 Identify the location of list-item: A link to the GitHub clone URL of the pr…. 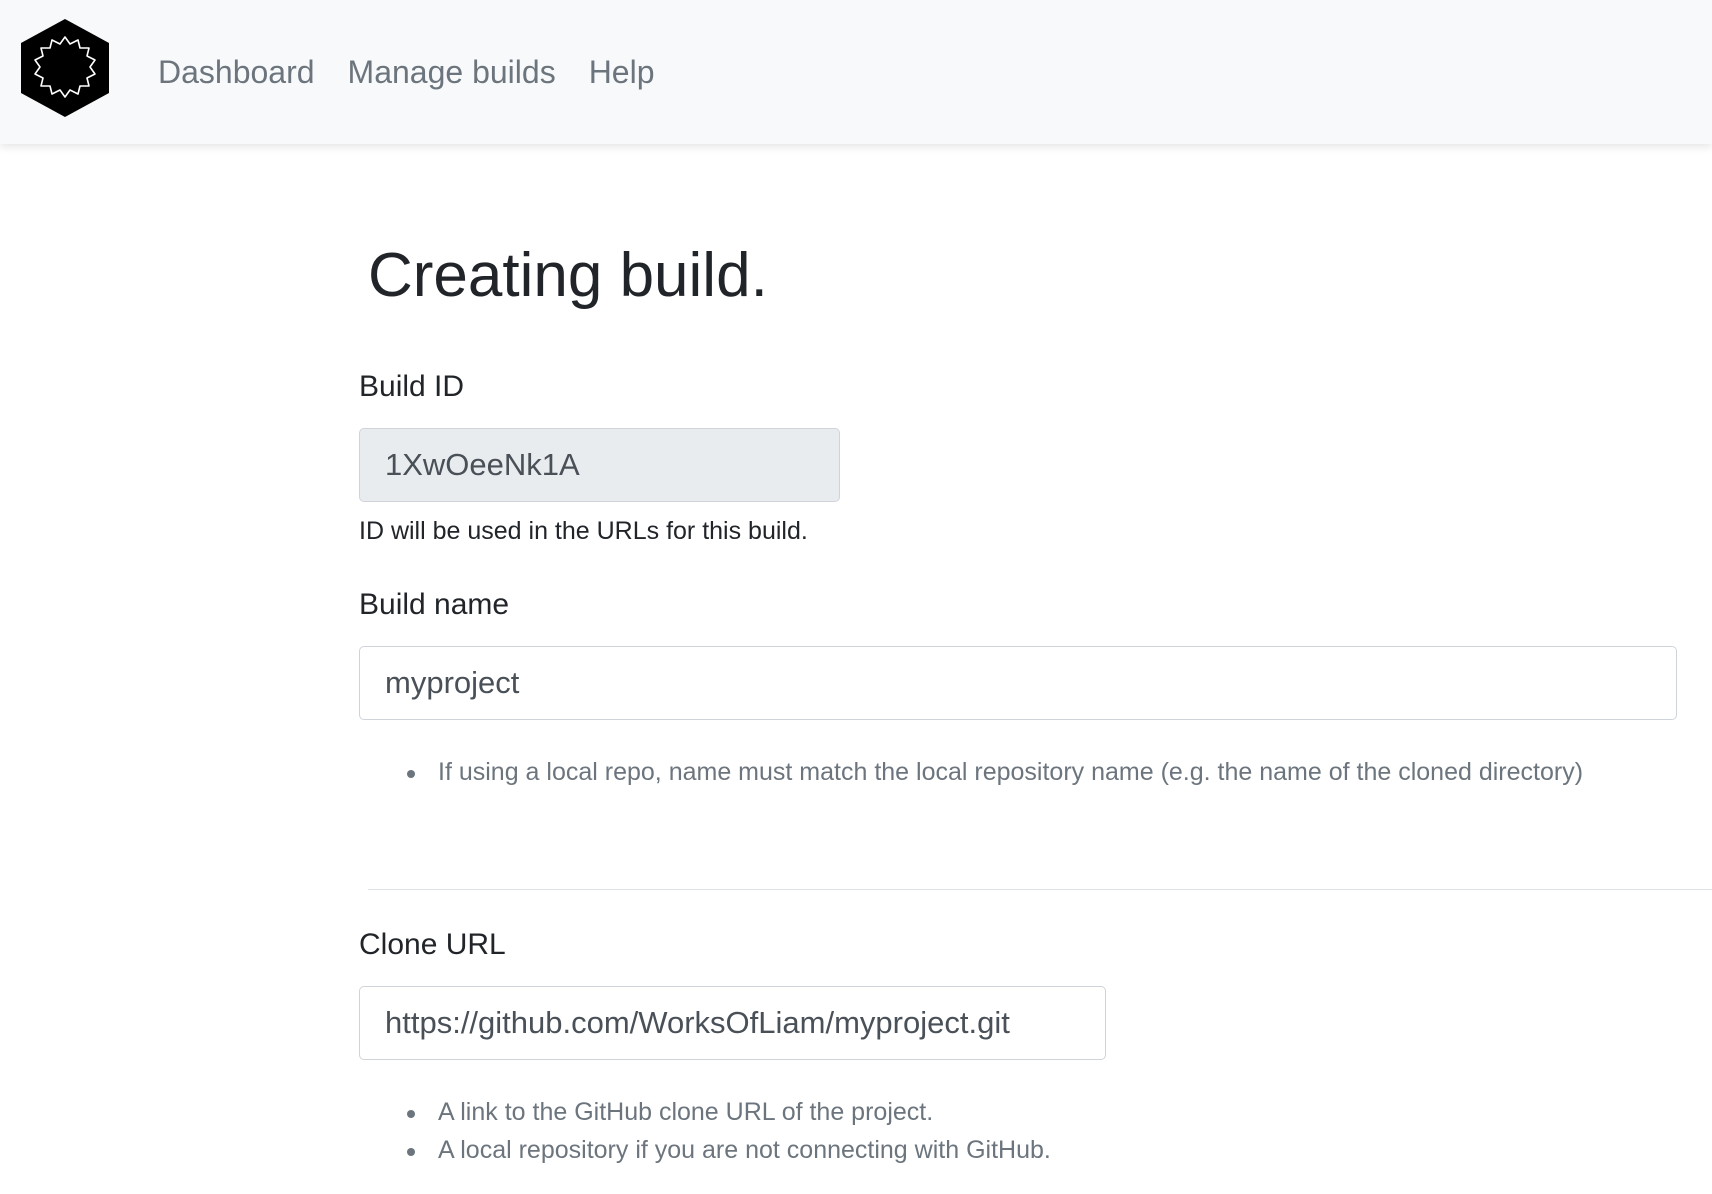
(729, 1112).